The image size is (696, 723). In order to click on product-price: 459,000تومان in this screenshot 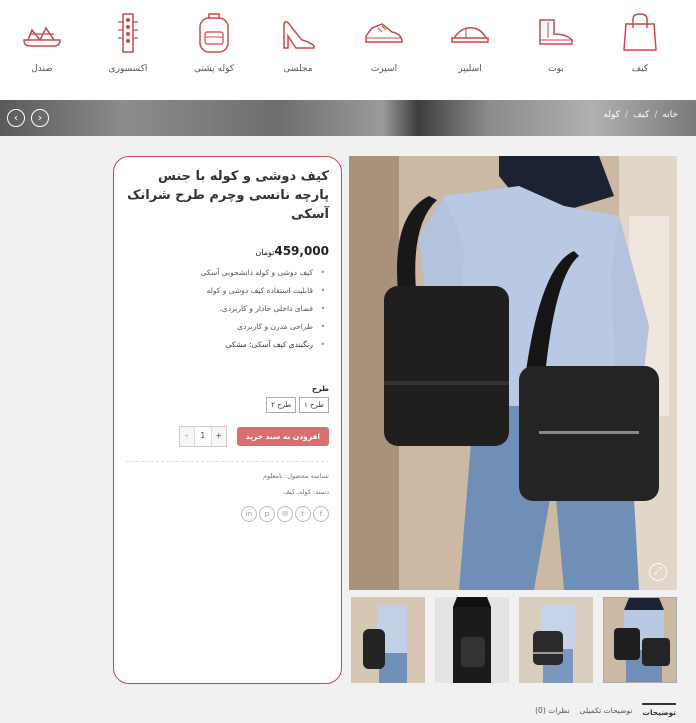, I will do `click(227, 251)`.